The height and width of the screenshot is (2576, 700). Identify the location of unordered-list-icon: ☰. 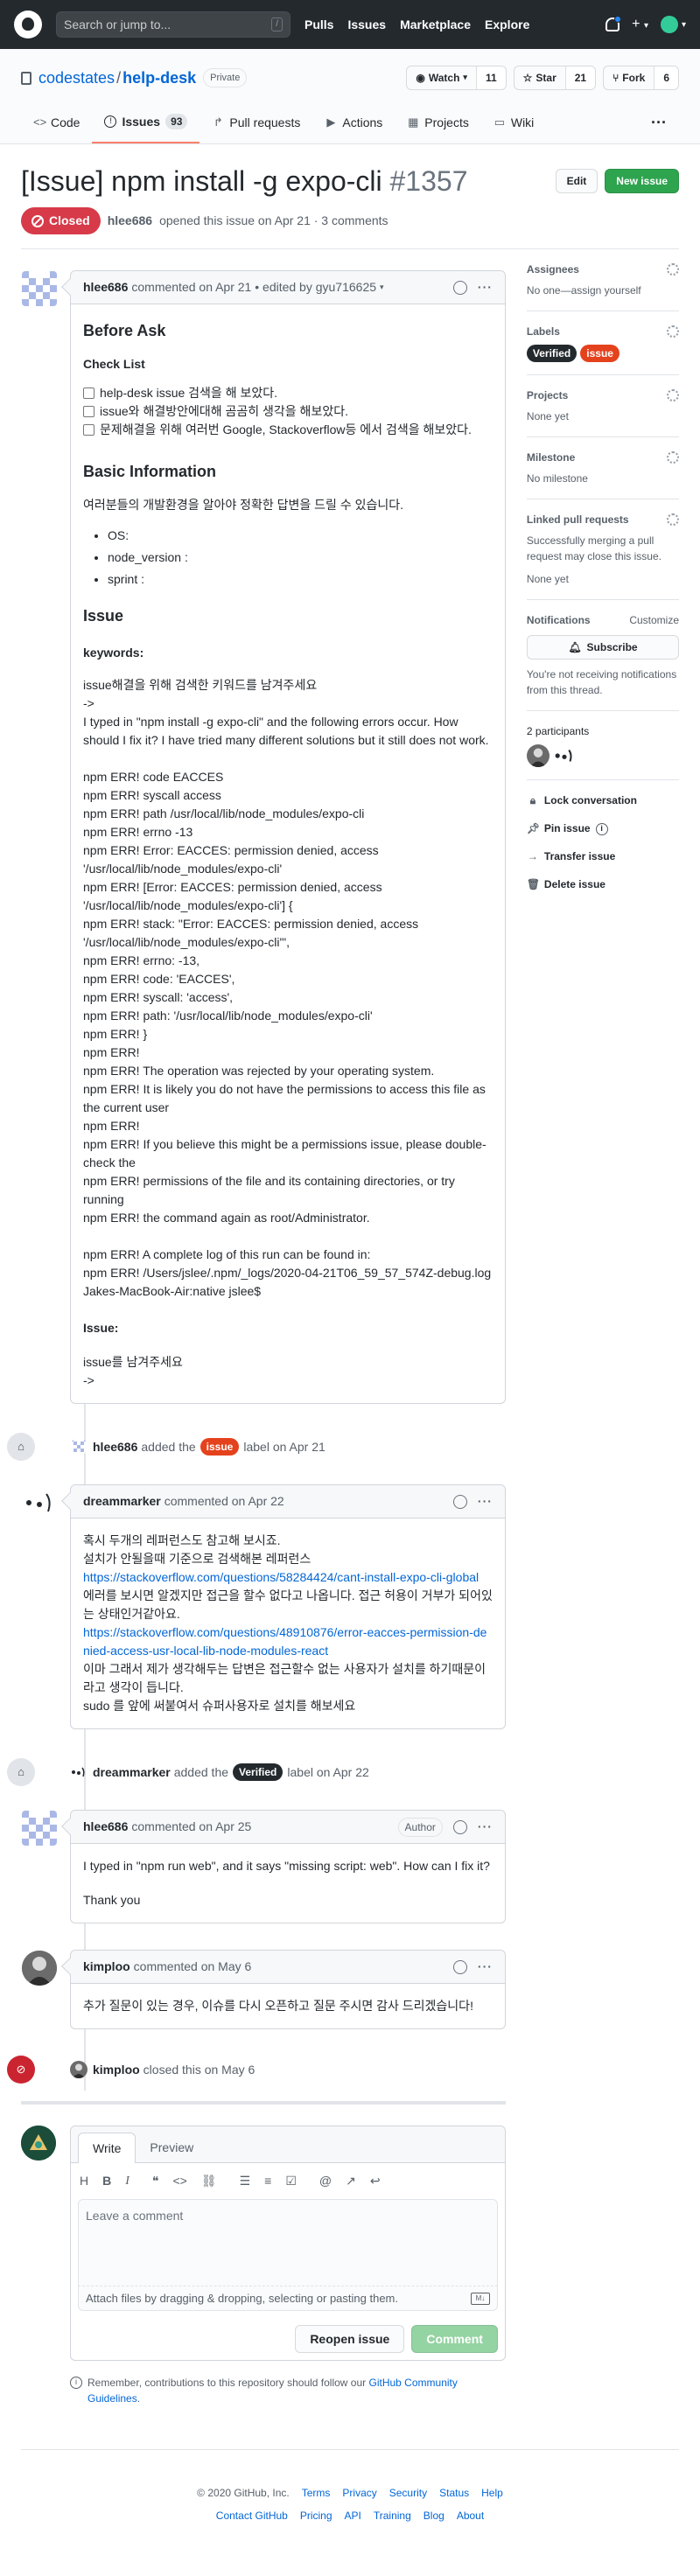
(245, 2181).